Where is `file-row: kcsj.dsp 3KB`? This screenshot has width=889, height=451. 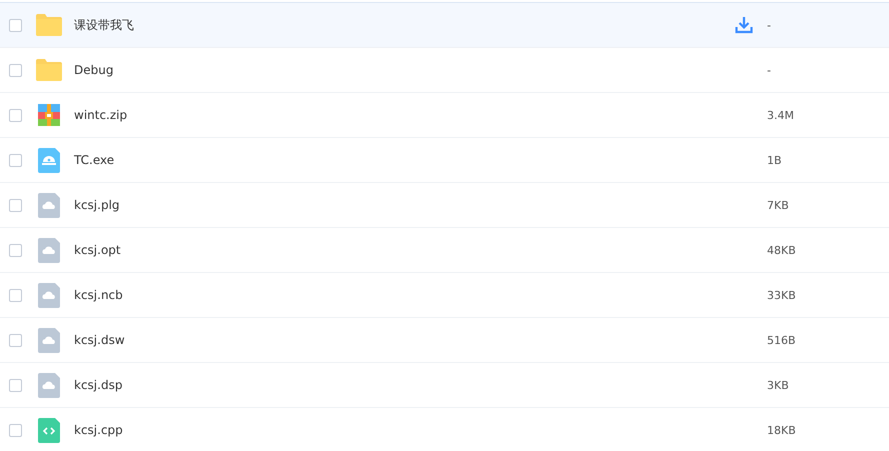
file-row: kcsj.dsp 3KB is located at coordinates (444, 385).